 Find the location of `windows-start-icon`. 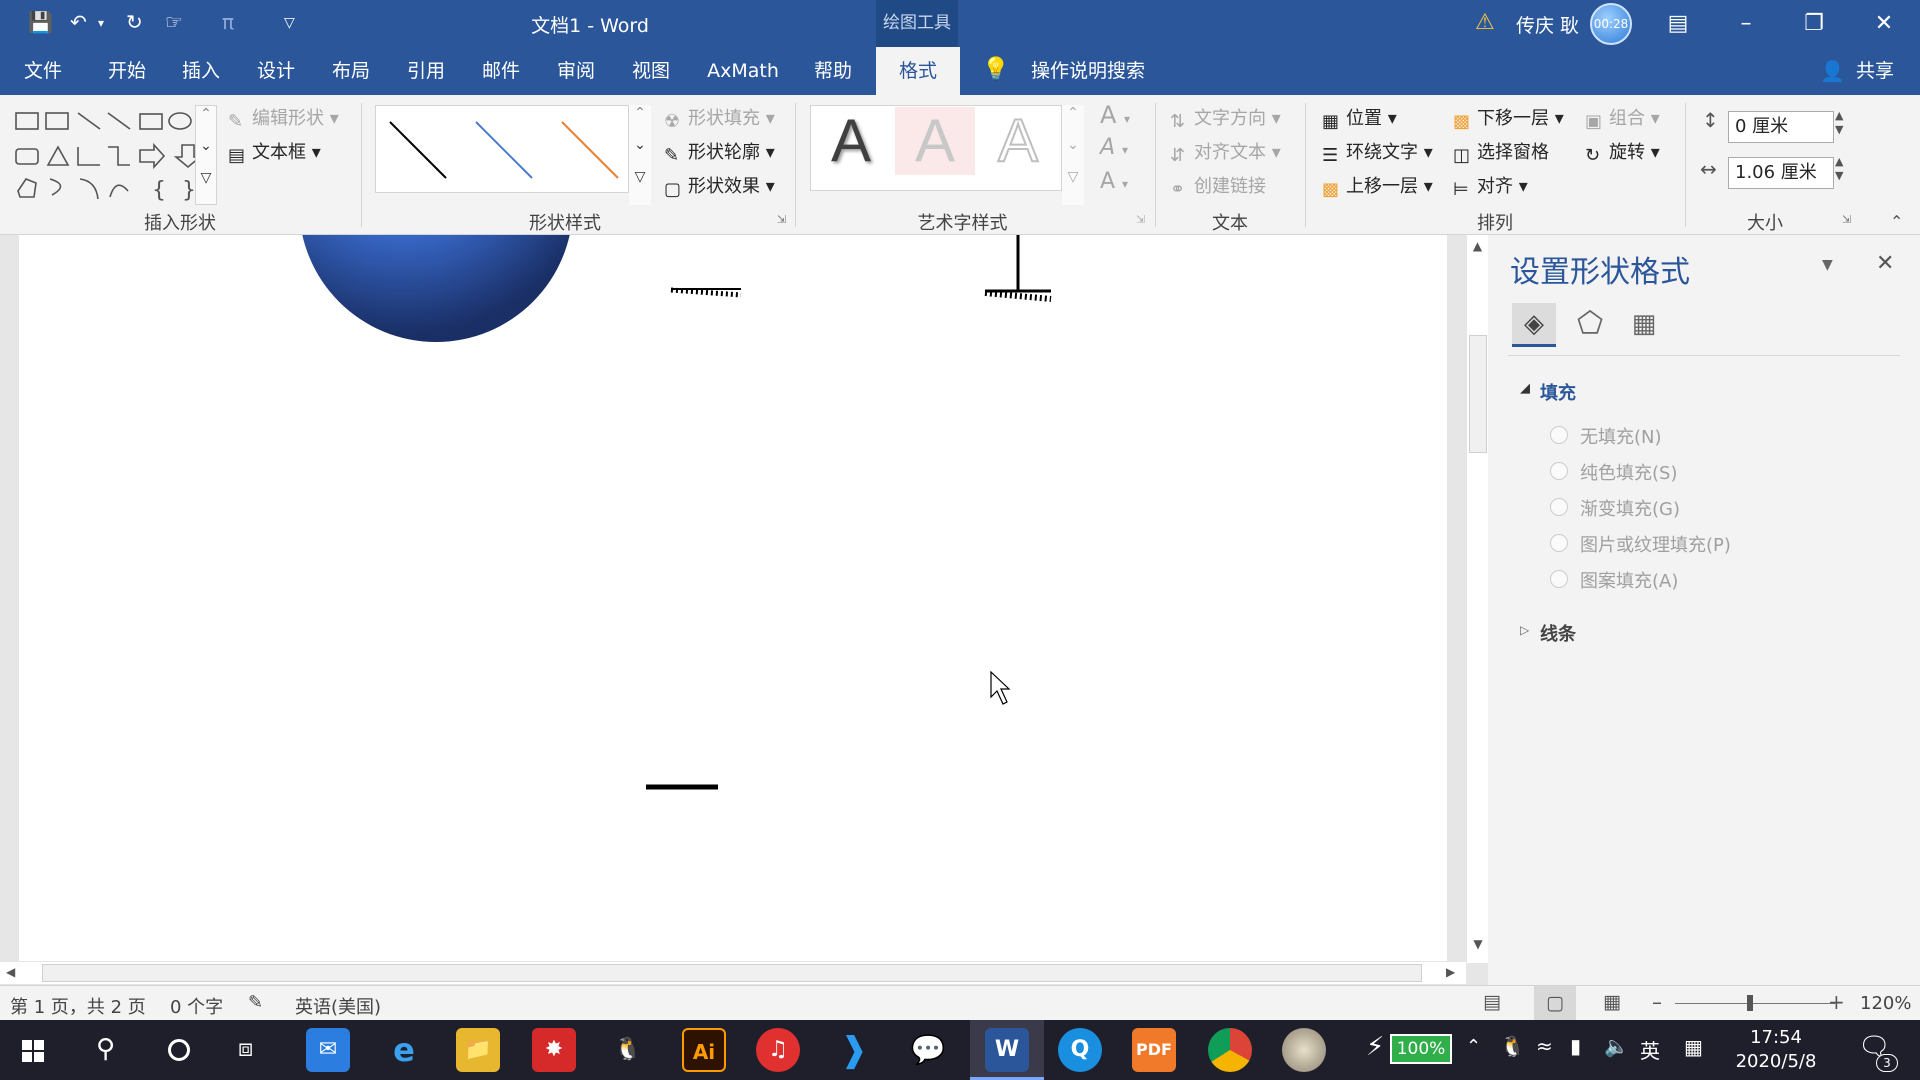

windows-start-icon is located at coordinates (33, 1051).